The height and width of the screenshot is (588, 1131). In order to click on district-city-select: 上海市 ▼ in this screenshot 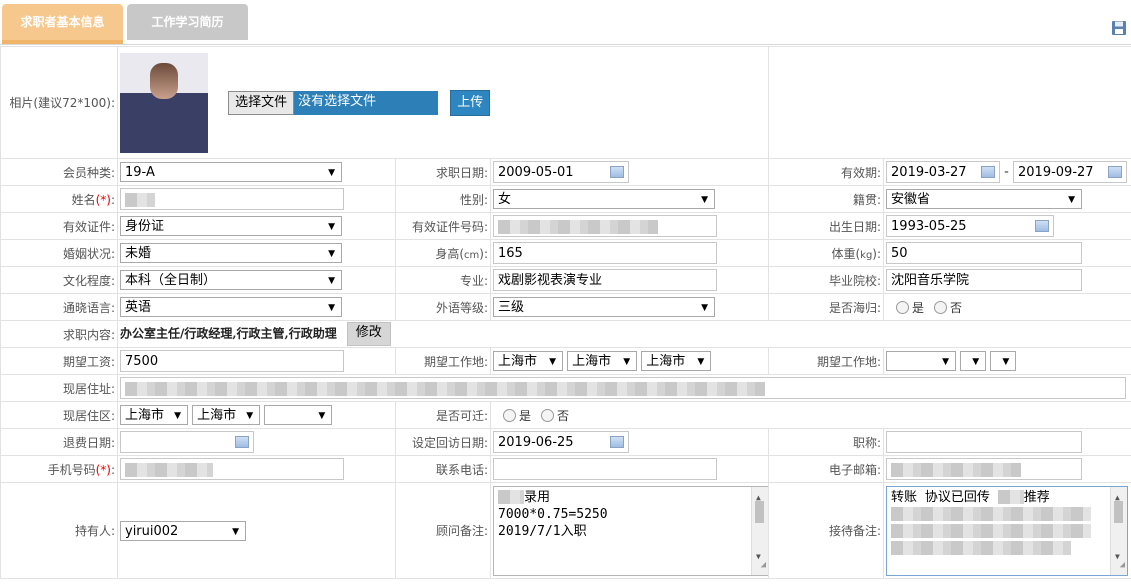, I will do `click(226, 415)`.